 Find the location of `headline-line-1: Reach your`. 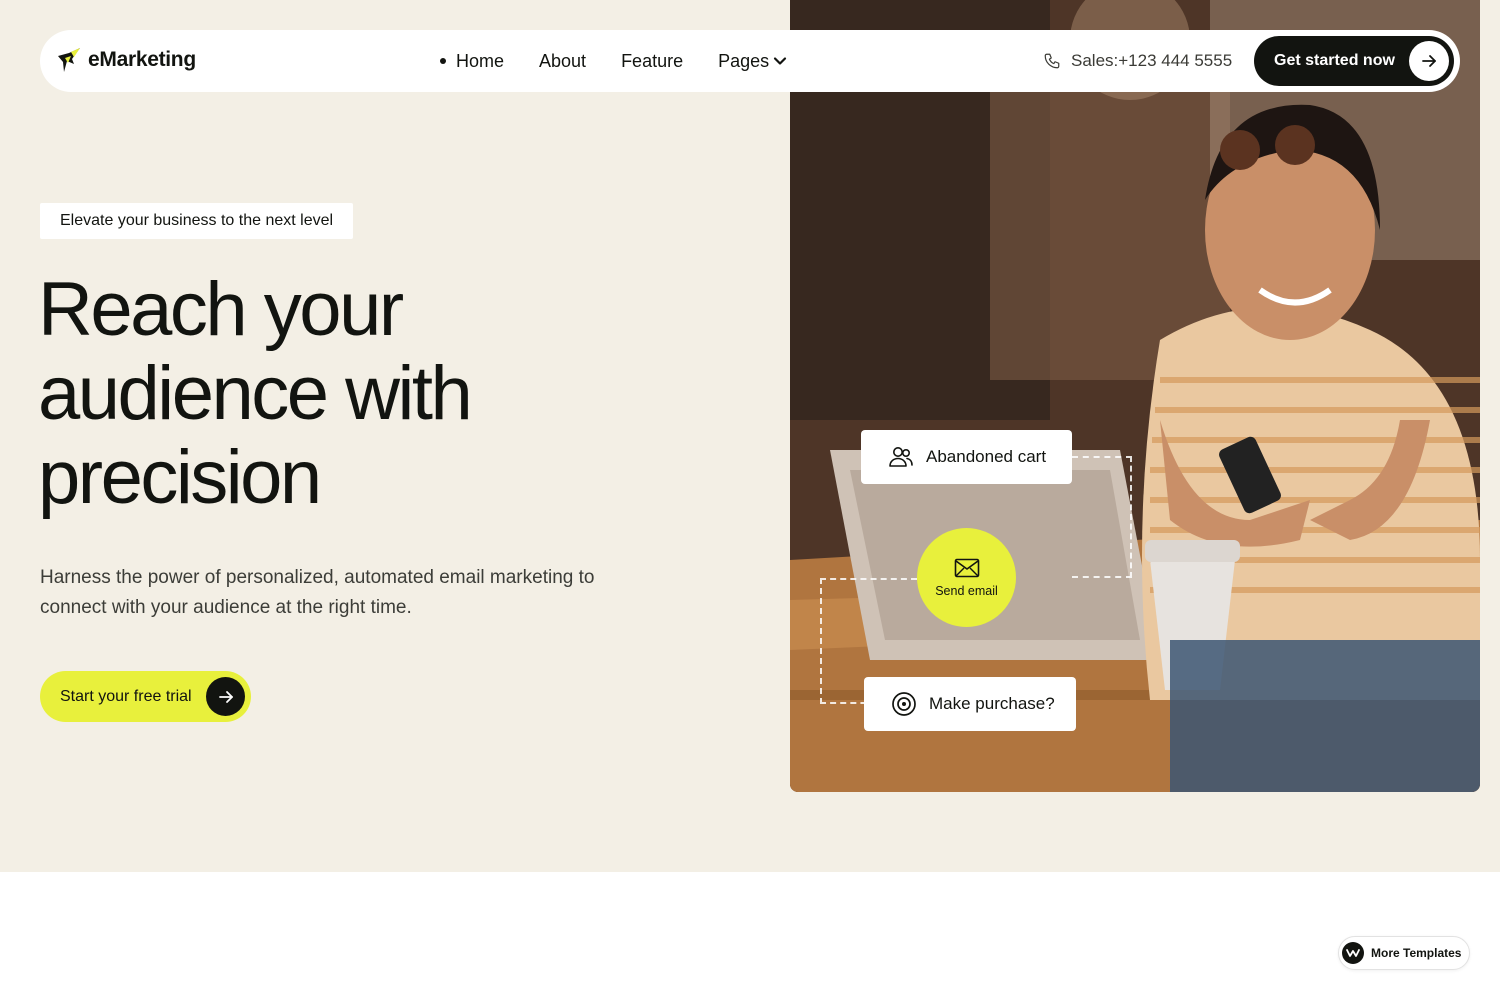

headline-line-1: Reach your is located at coordinates (221, 309).